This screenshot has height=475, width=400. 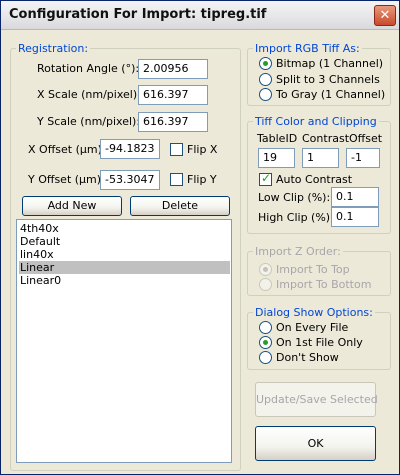 What do you see at coordinates (265, 342) in the screenshot?
I see `on-first-file-radio` at bounding box center [265, 342].